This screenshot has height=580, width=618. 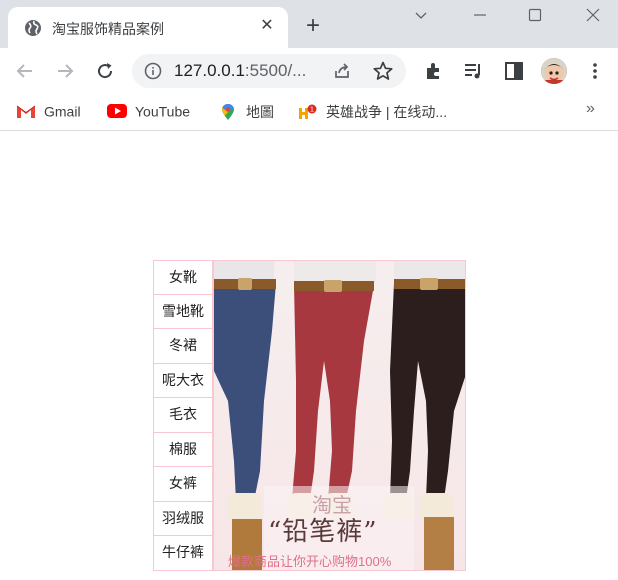 What do you see at coordinates (108, 29) in the screenshot?
I see `tab-title: 淘宝服饰精品案例` at bounding box center [108, 29].